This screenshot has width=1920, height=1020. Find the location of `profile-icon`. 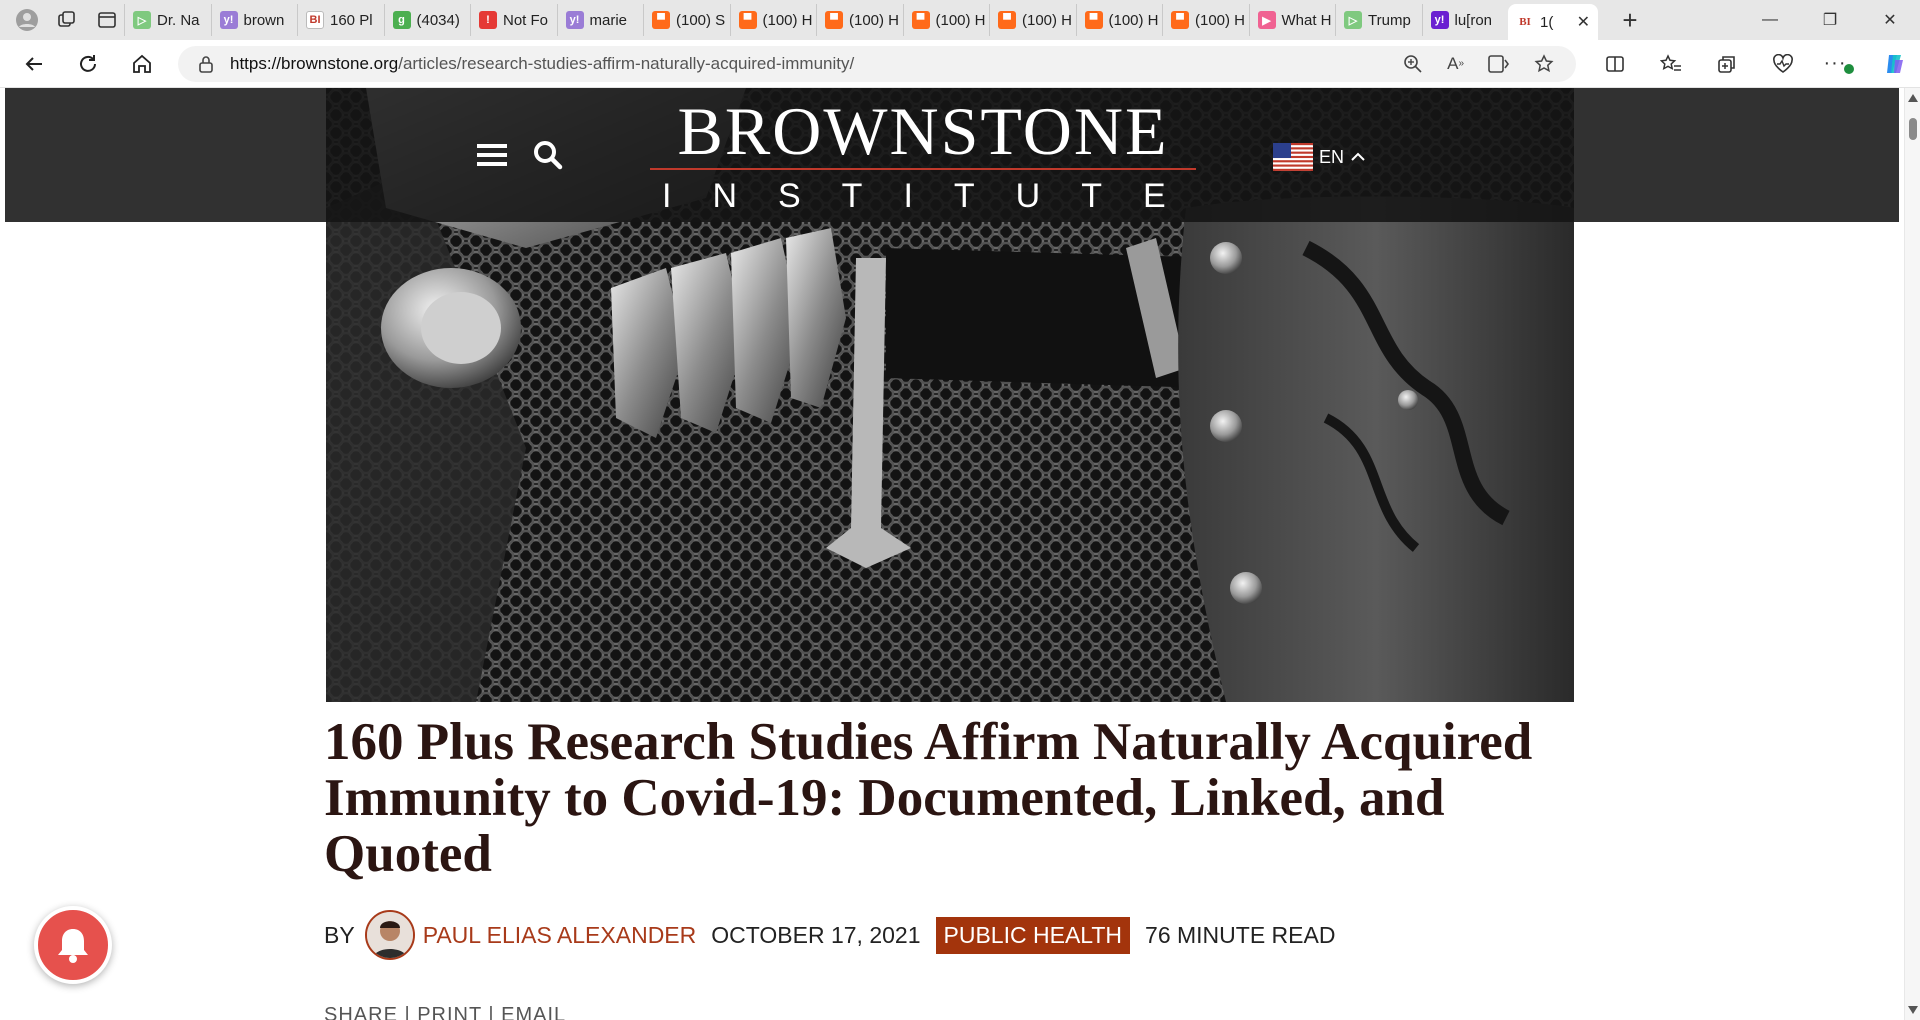

profile-icon is located at coordinates (27, 20).